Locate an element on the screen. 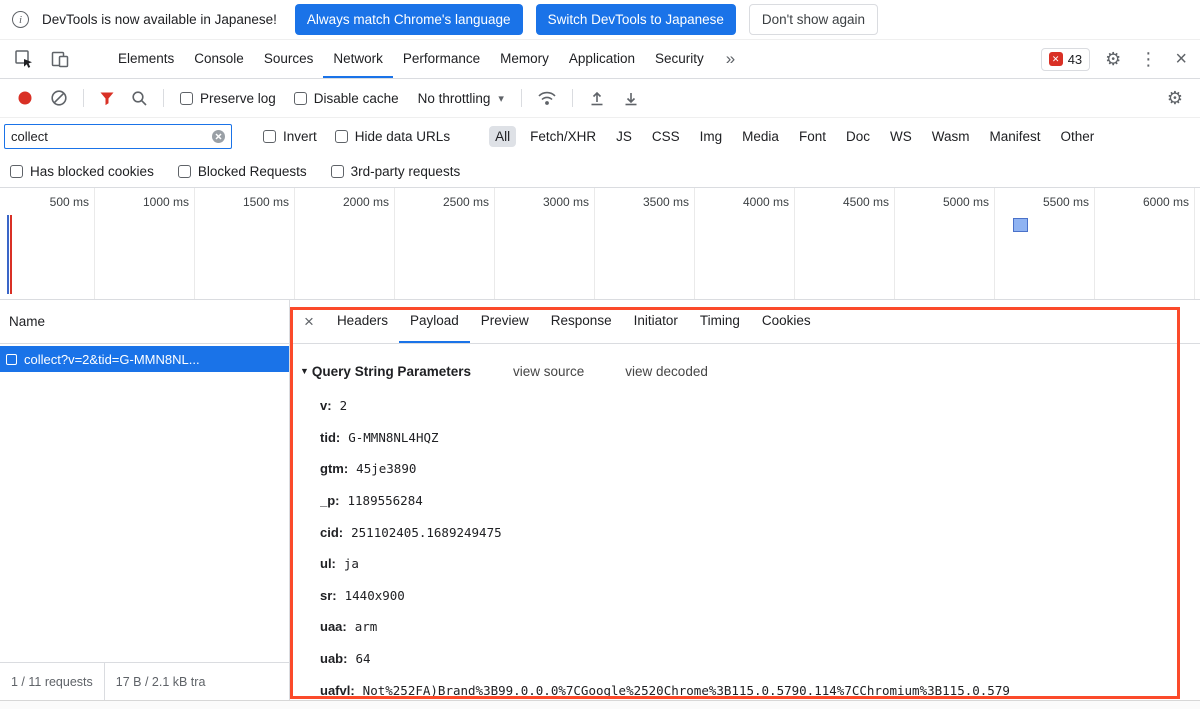  export-har-icon is located at coordinates (631, 98).